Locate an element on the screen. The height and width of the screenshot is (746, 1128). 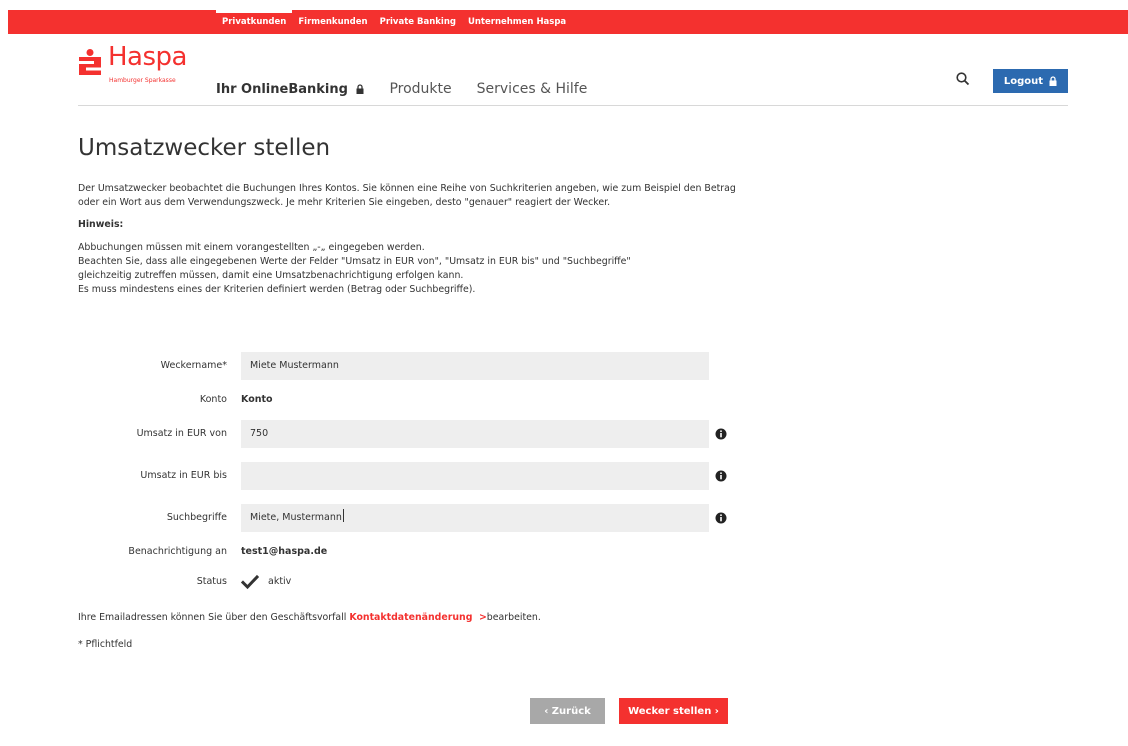
nav-online-banking-label: Ihr OnlineBanking is located at coordinates (282, 89).